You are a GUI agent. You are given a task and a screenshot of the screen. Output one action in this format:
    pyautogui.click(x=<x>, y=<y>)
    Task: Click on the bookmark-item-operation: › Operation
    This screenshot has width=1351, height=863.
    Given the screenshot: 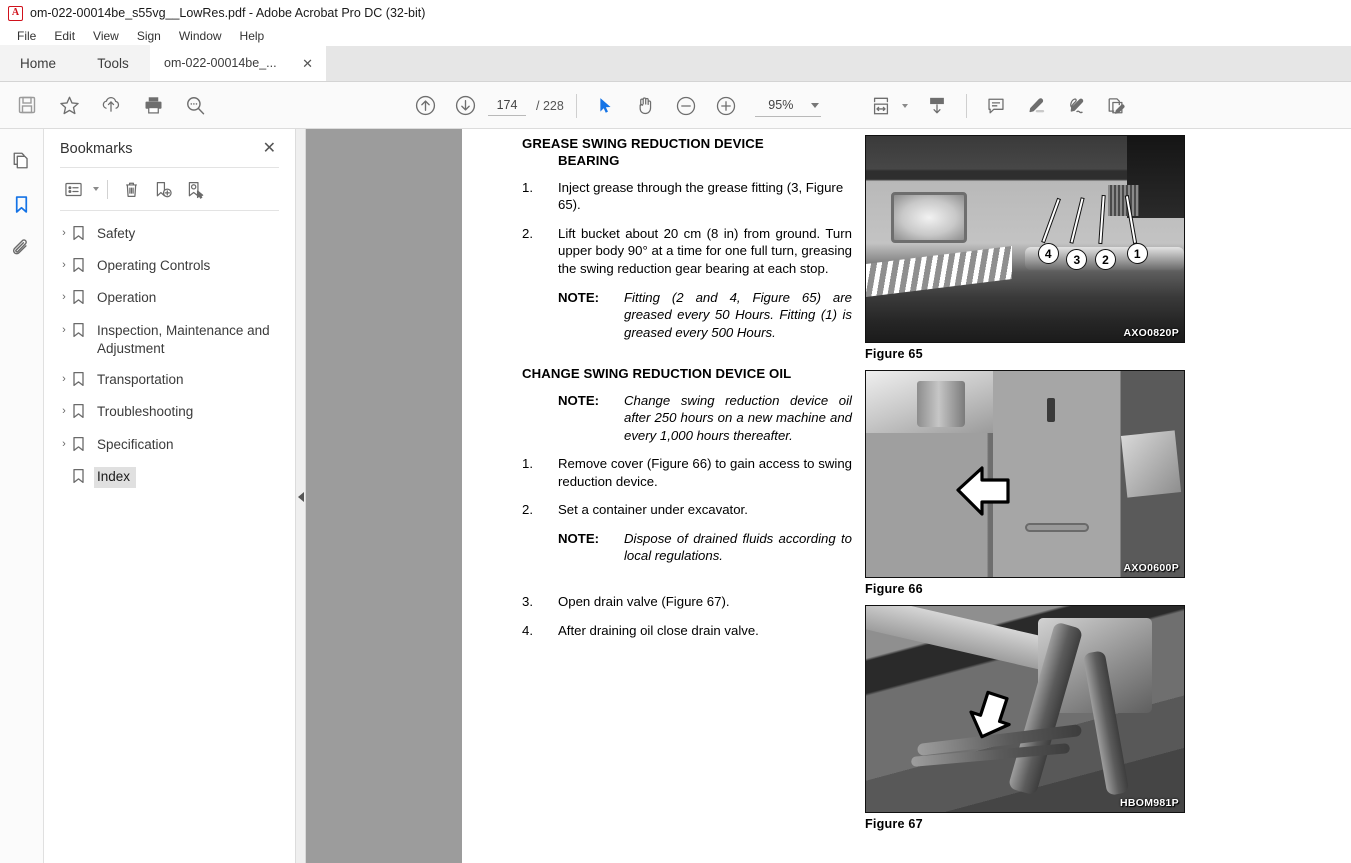 What is the action you would take?
    pyautogui.click(x=169, y=299)
    